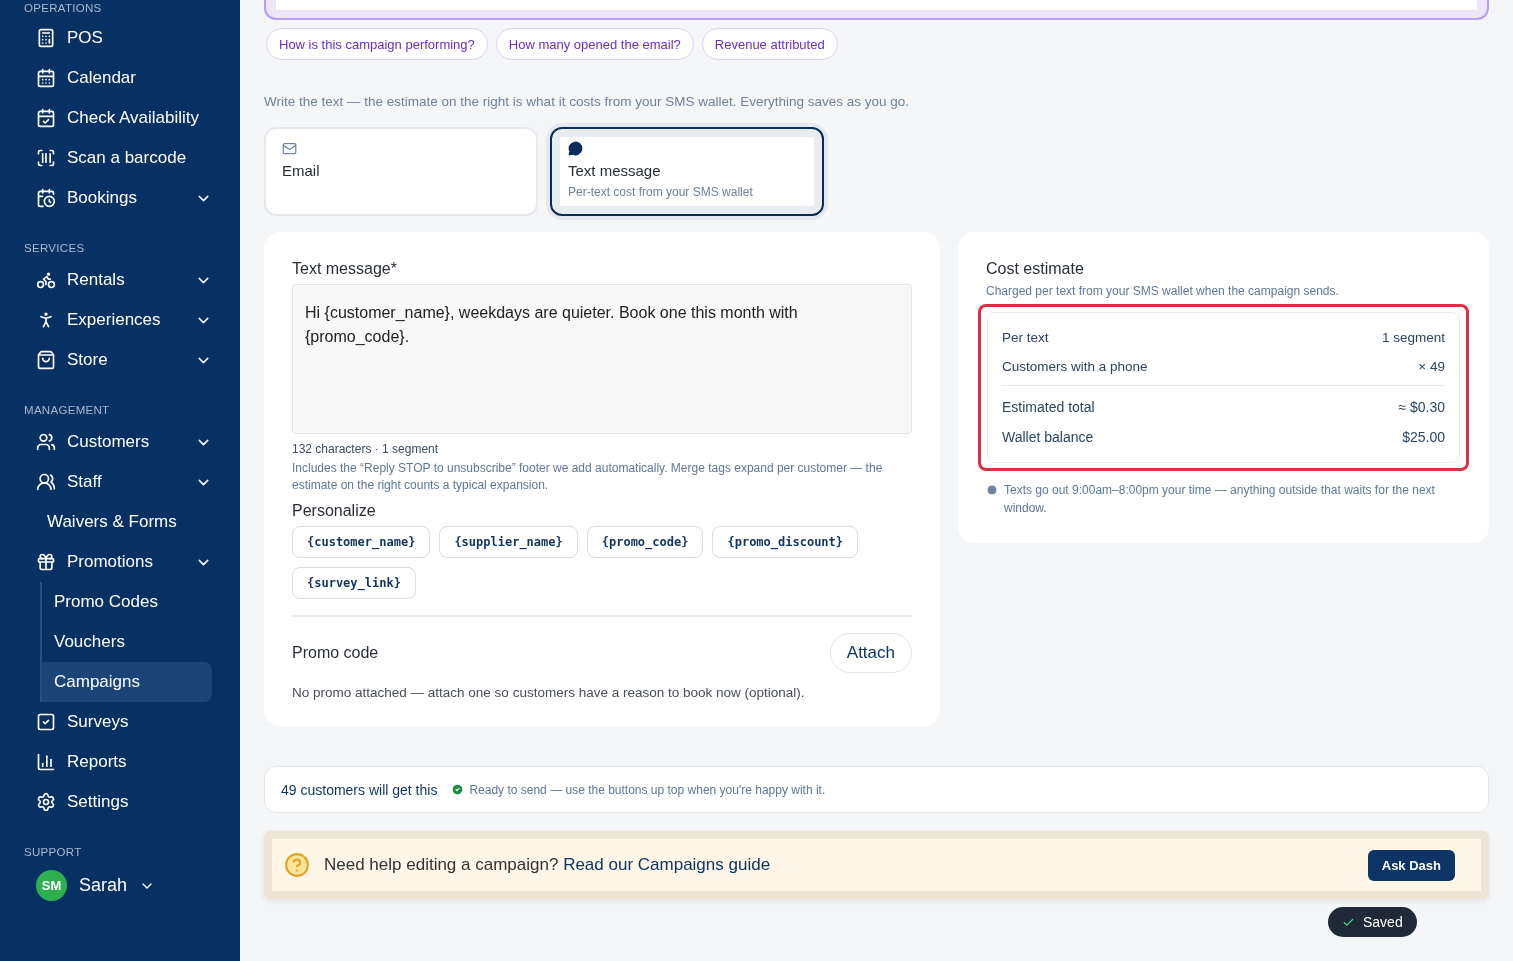 This screenshot has width=1513, height=961. Describe the element at coordinates (769, 44) in the screenshot. I see `suggestion-chip: Revenue attributed` at that location.